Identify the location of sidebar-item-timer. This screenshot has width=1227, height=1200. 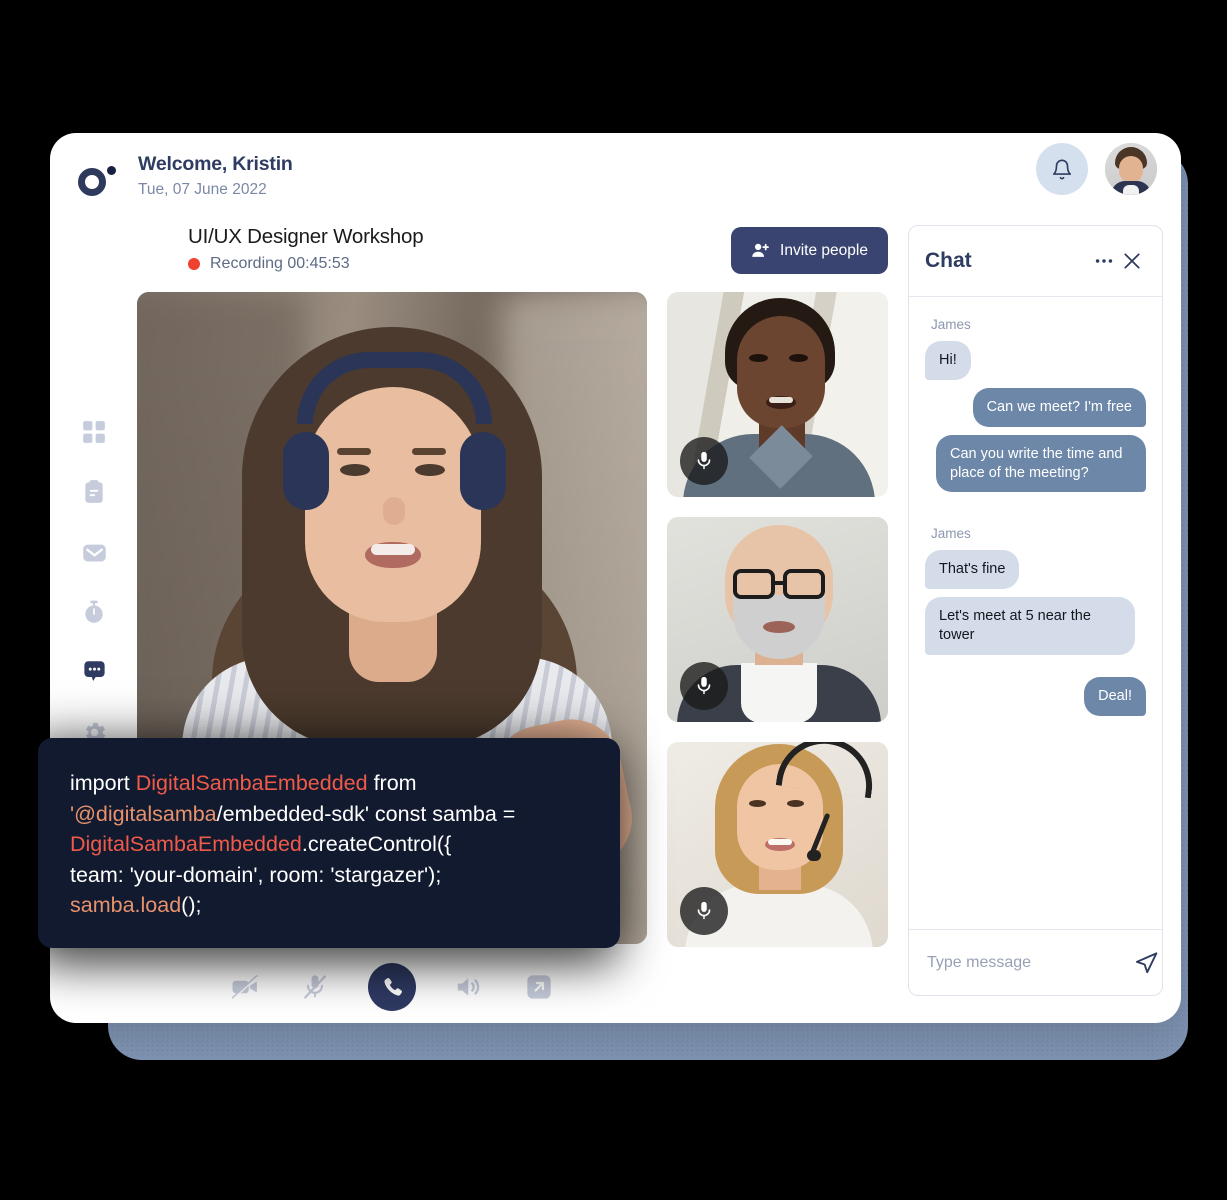
(94, 612).